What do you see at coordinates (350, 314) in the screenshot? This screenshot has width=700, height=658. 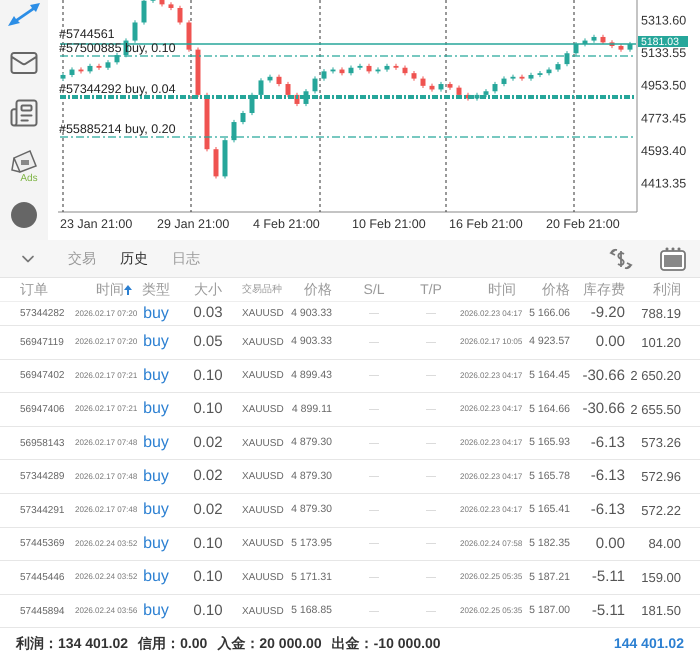 I see `history-row: 57344282 2026.02.17 07:20 buy 0.03 XAUUSD 4 903.33 — — 2026.02.23 04:17 5 166.06 -9.20 788.19` at bounding box center [350, 314].